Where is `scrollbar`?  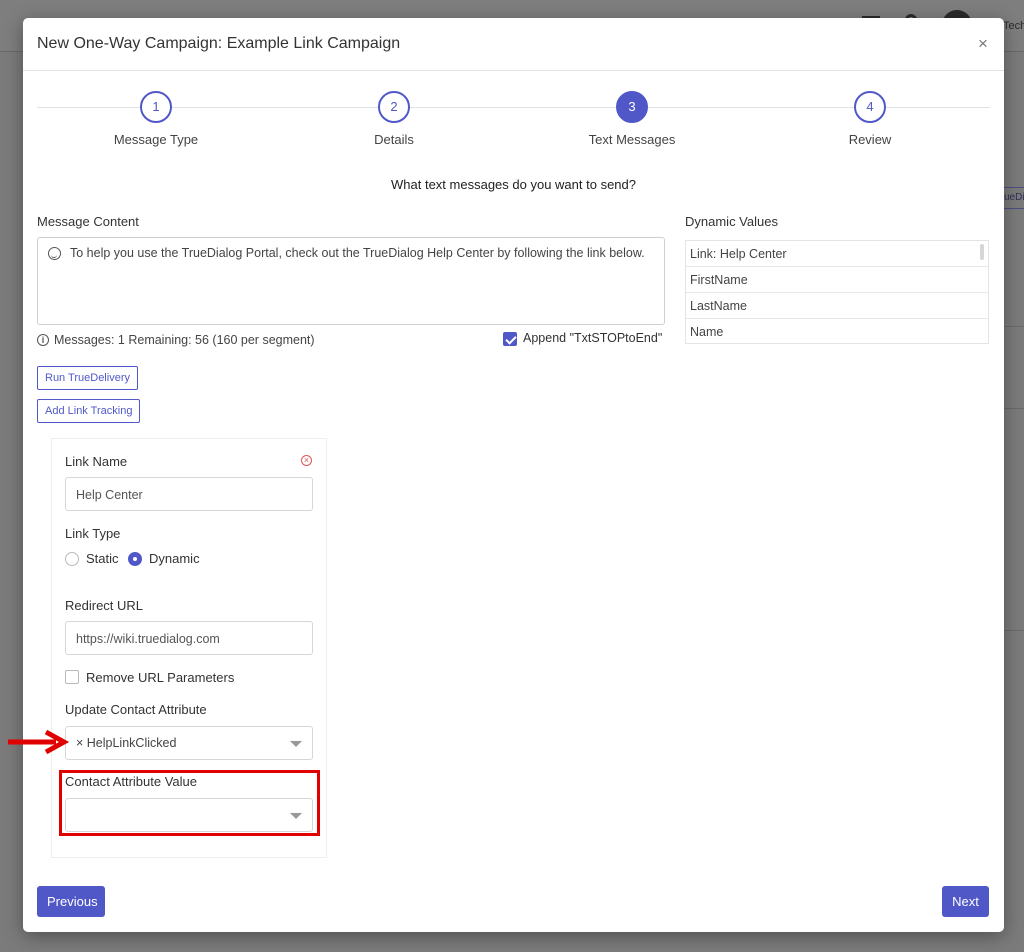
scrollbar is located at coordinates (982, 252).